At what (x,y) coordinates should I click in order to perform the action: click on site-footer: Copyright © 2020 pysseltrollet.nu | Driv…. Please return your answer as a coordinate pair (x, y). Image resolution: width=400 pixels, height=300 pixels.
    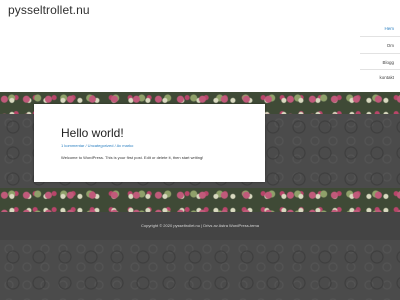
    Looking at the image, I should click on (200, 226).